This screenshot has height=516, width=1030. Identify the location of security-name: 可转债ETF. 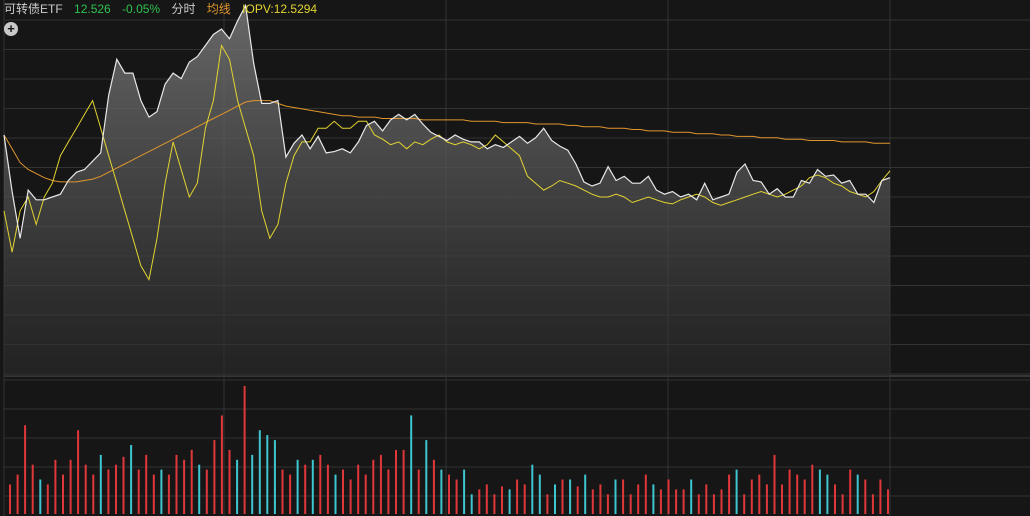
(33, 9).